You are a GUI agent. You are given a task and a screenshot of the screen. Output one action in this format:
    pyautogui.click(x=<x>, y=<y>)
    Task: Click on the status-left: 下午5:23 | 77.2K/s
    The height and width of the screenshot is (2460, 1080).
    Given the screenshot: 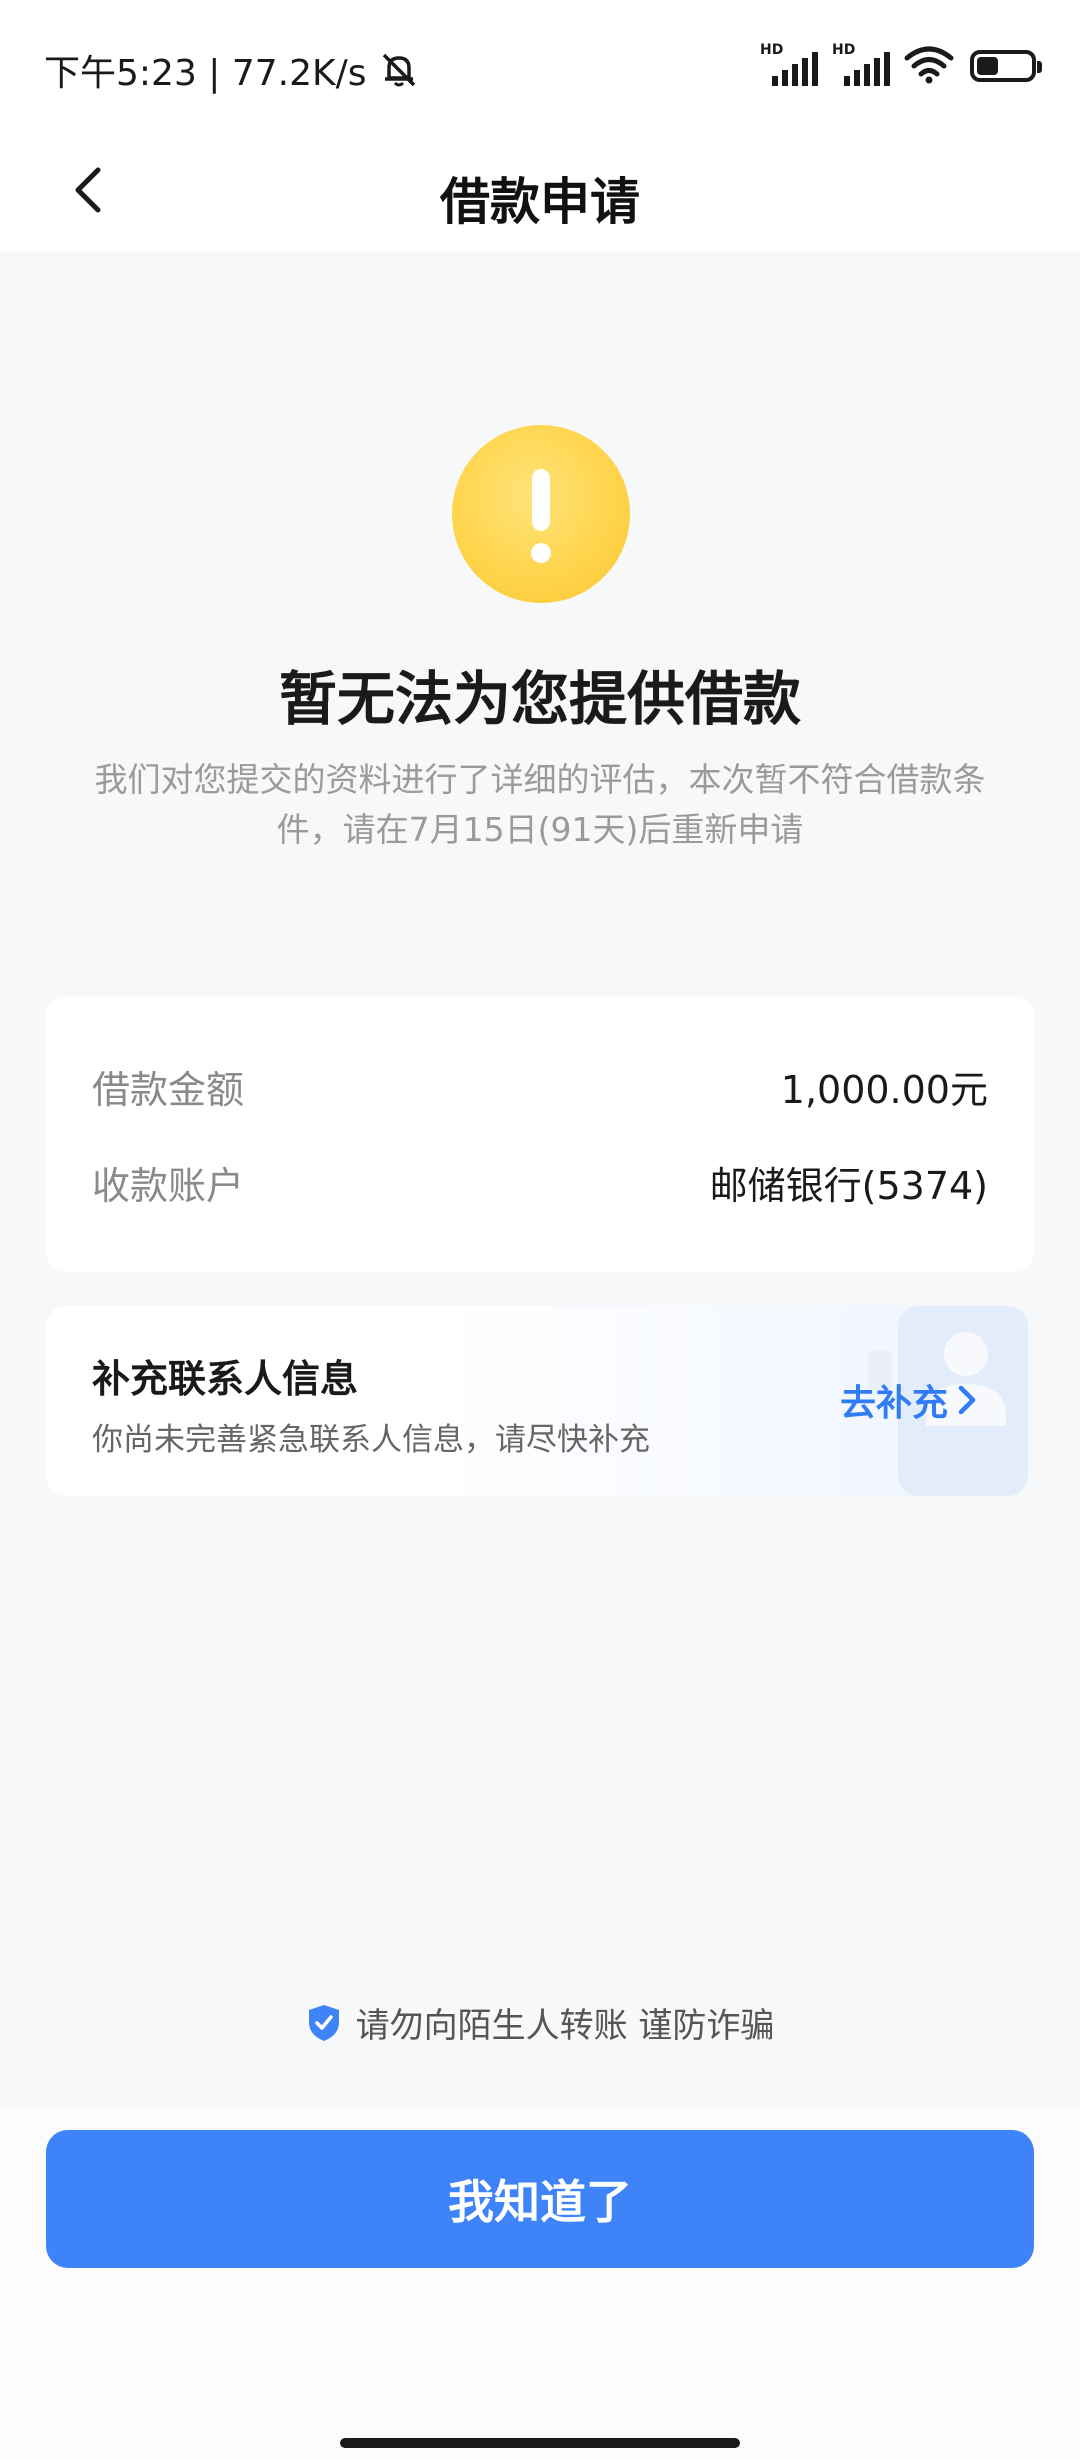 What is the action you would take?
    pyautogui.click(x=232, y=70)
    